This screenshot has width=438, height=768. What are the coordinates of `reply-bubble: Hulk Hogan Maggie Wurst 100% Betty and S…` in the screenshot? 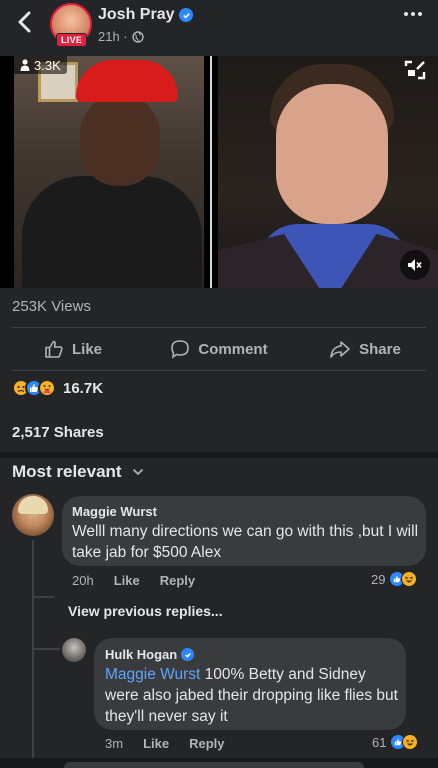 It's located at (250, 684).